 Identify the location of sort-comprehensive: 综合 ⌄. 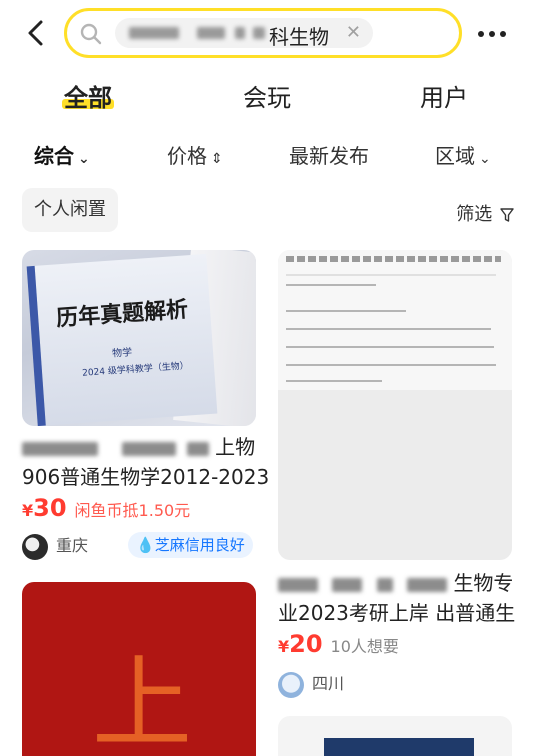
(62, 154).